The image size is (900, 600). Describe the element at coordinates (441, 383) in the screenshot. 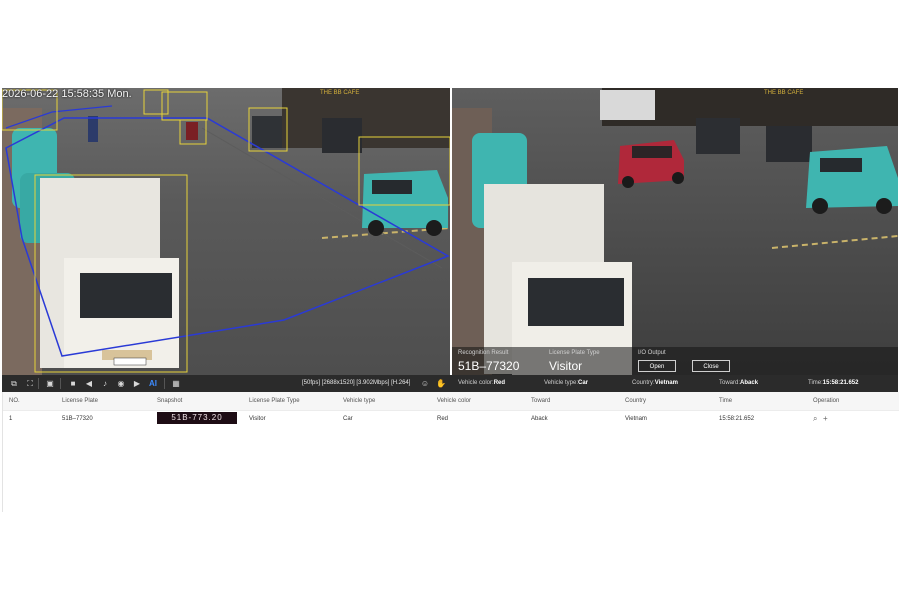

I see `hand-icon: ✋` at that location.